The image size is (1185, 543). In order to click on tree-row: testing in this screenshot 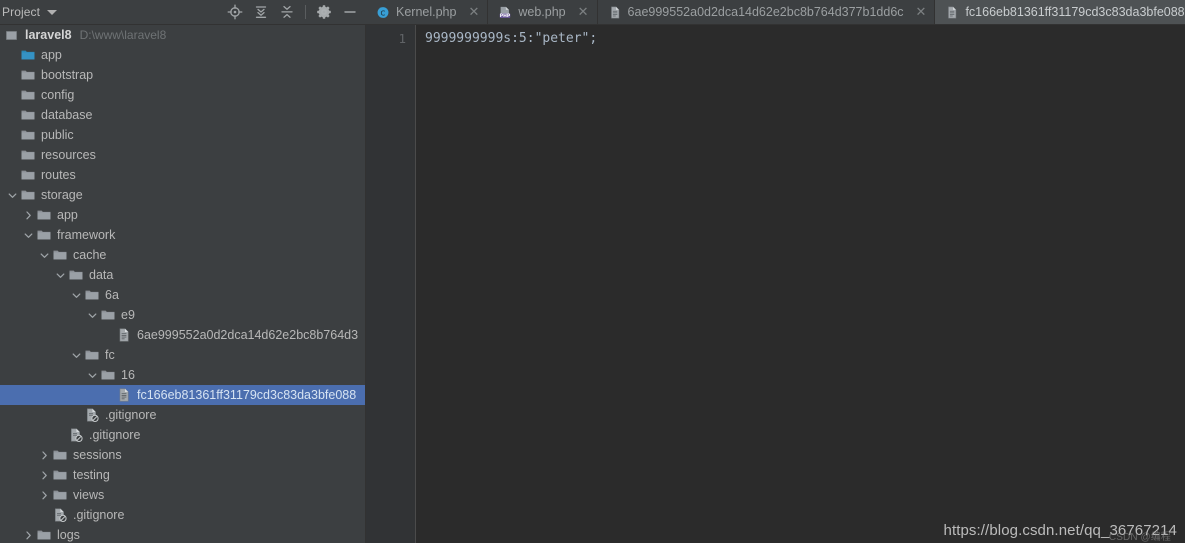, I will do `click(182, 475)`.